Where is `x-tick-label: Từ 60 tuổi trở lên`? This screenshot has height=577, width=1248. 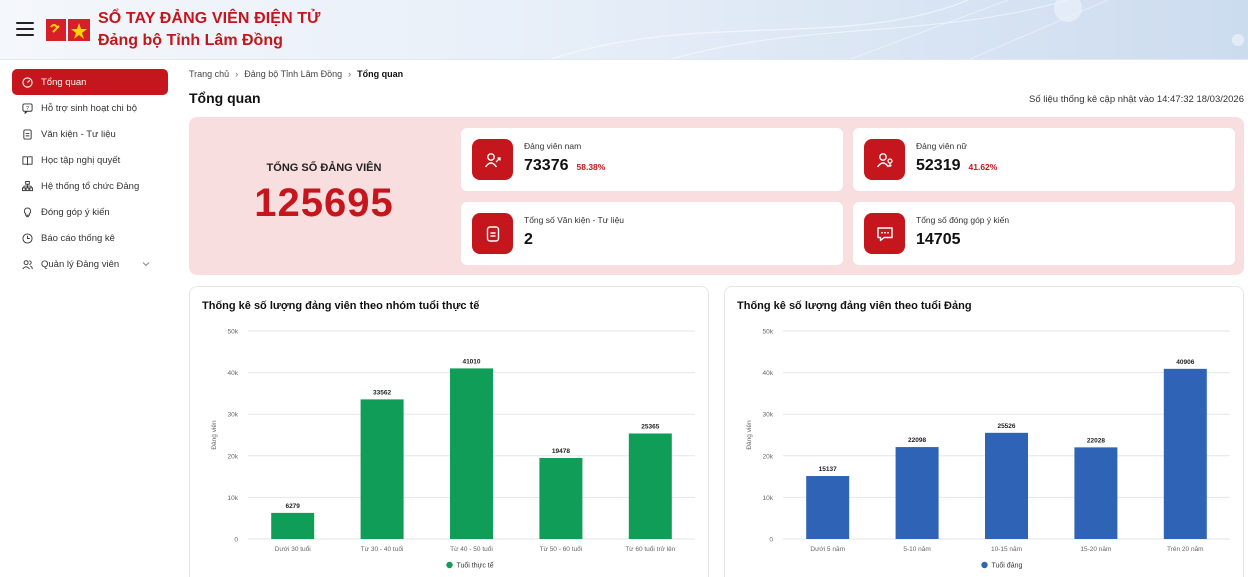 x-tick-label: Từ 60 tuổi trở lên is located at coordinates (650, 549).